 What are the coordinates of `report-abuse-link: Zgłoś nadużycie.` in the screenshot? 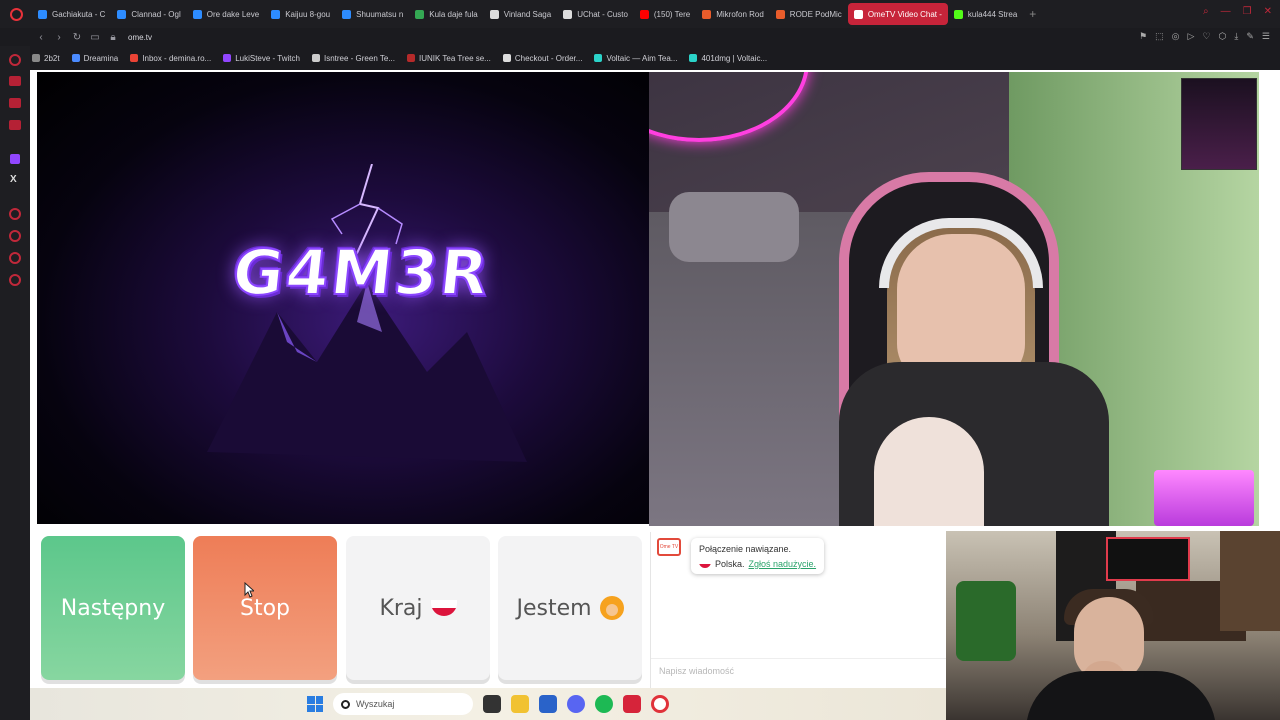 It's located at (783, 564).